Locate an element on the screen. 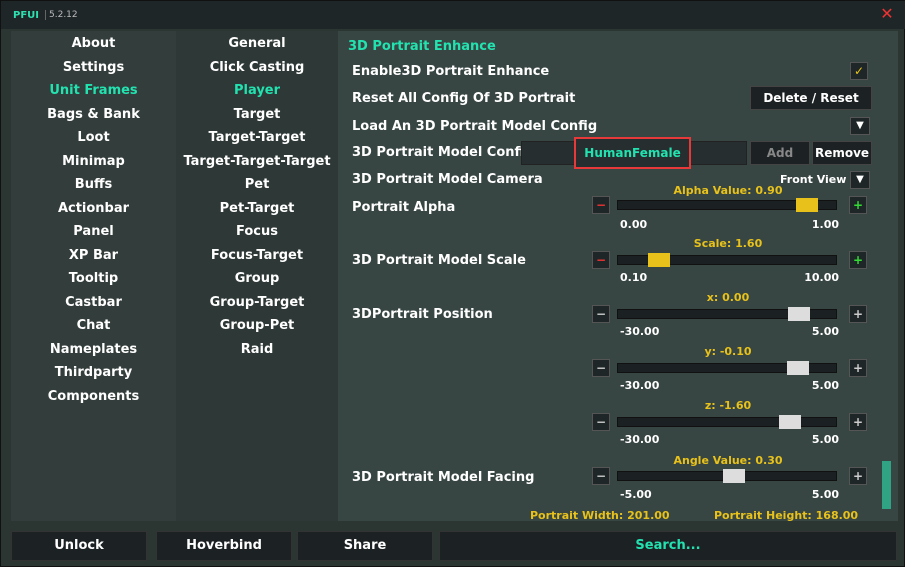 The height and width of the screenshot is (567, 905). camera-label: 3D Portrait Model Camera is located at coordinates (447, 179).